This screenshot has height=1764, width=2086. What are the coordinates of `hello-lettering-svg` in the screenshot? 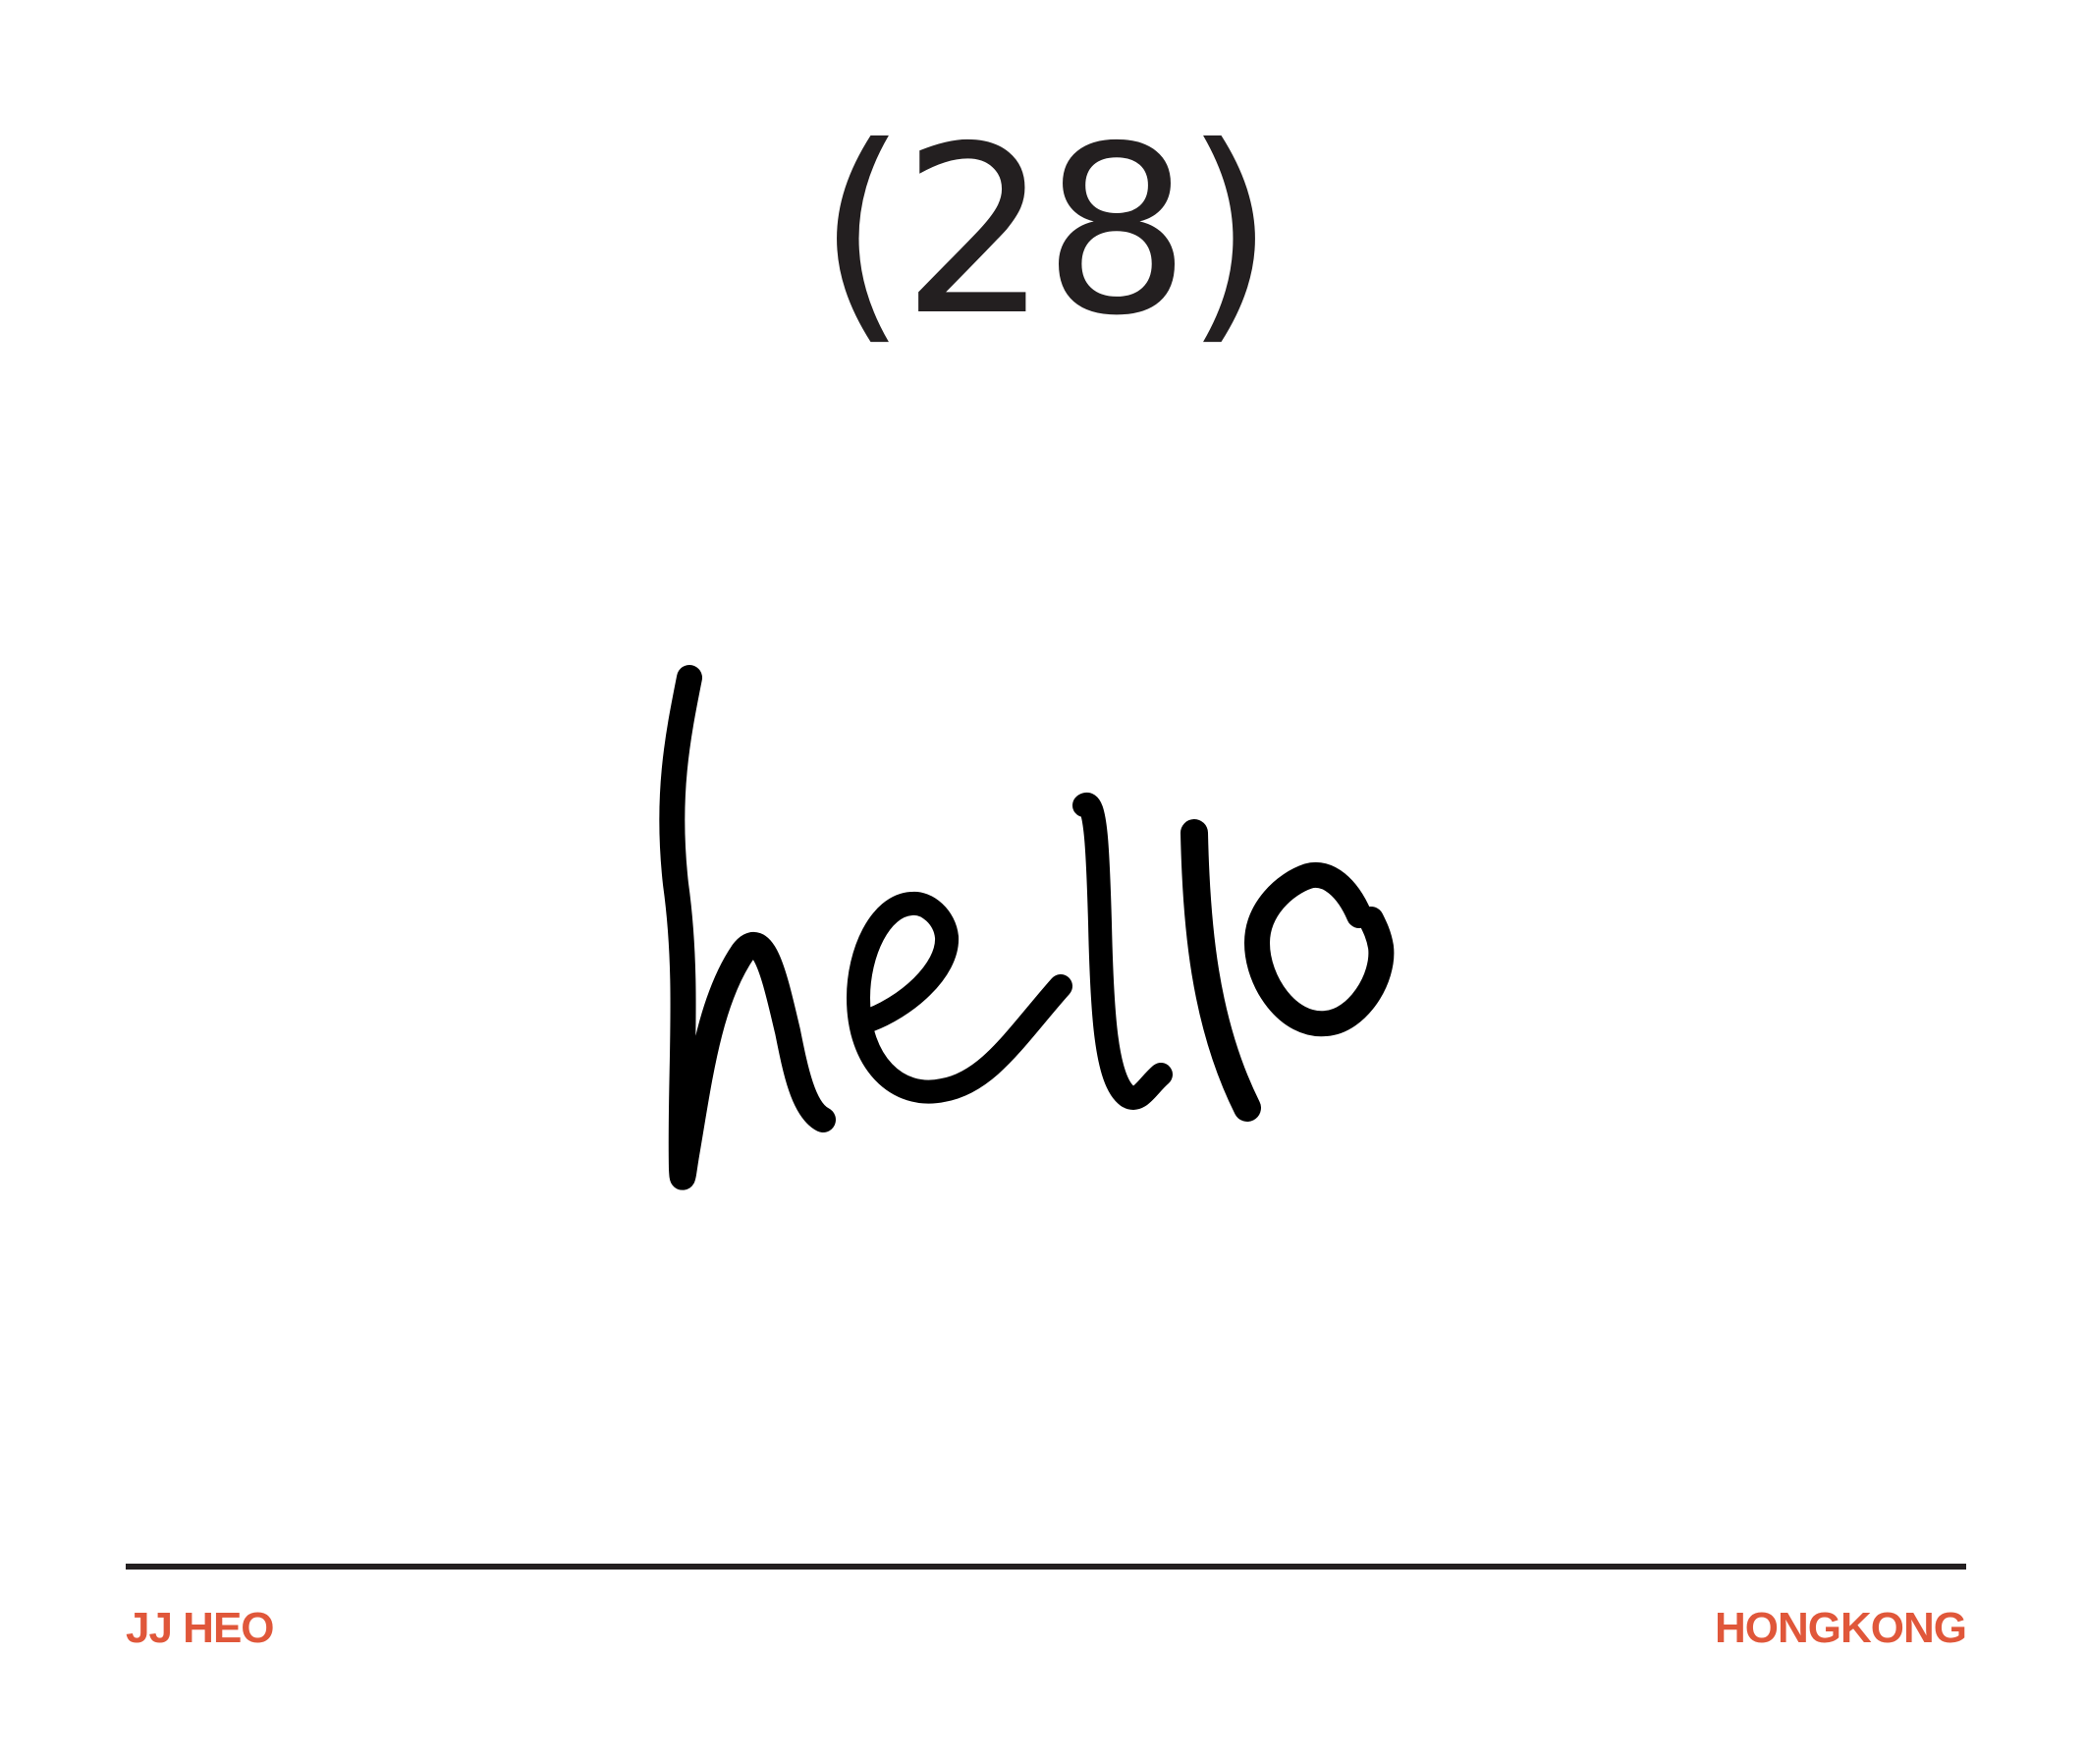 It's located at (1027, 927).